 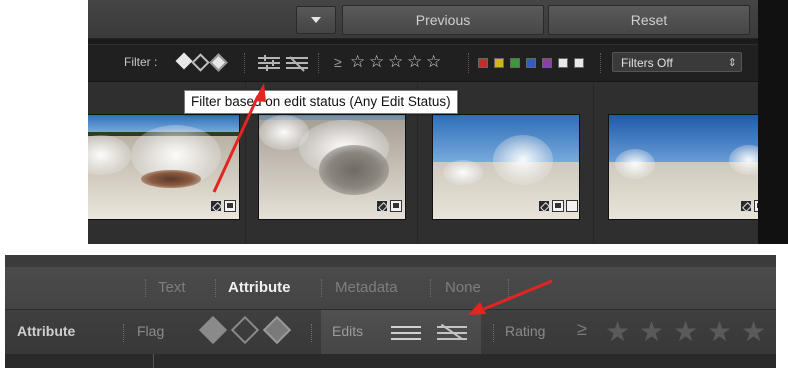 What do you see at coordinates (376, 62) in the screenshot?
I see `rating-star-2: ☆` at bounding box center [376, 62].